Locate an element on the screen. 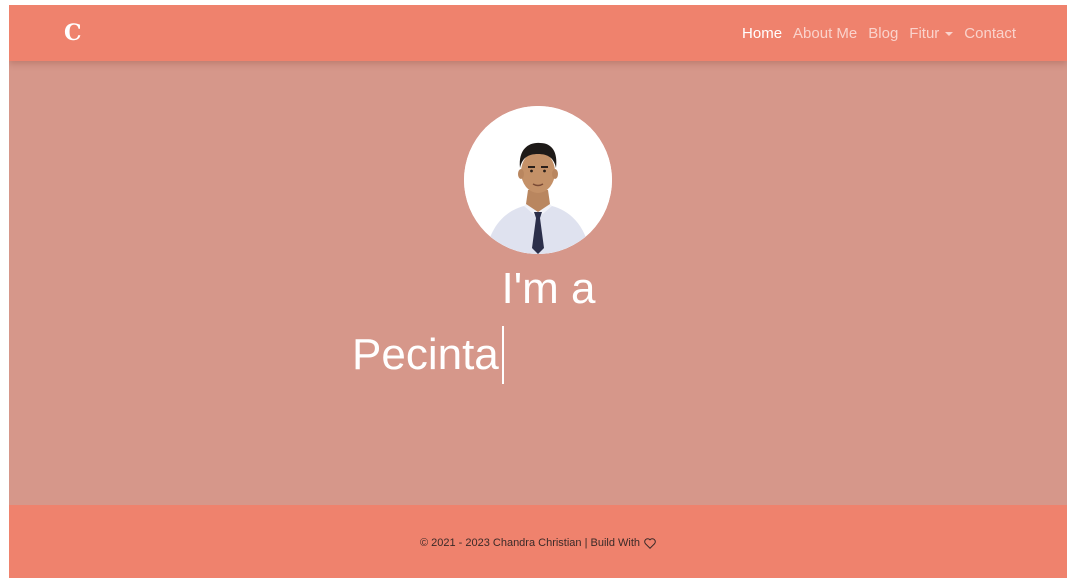  profile-avatar is located at coordinates (538, 180).